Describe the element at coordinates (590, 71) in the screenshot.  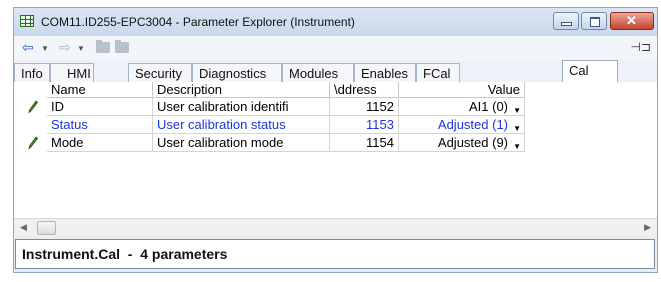
I see `tab-cal: Cal` at that location.